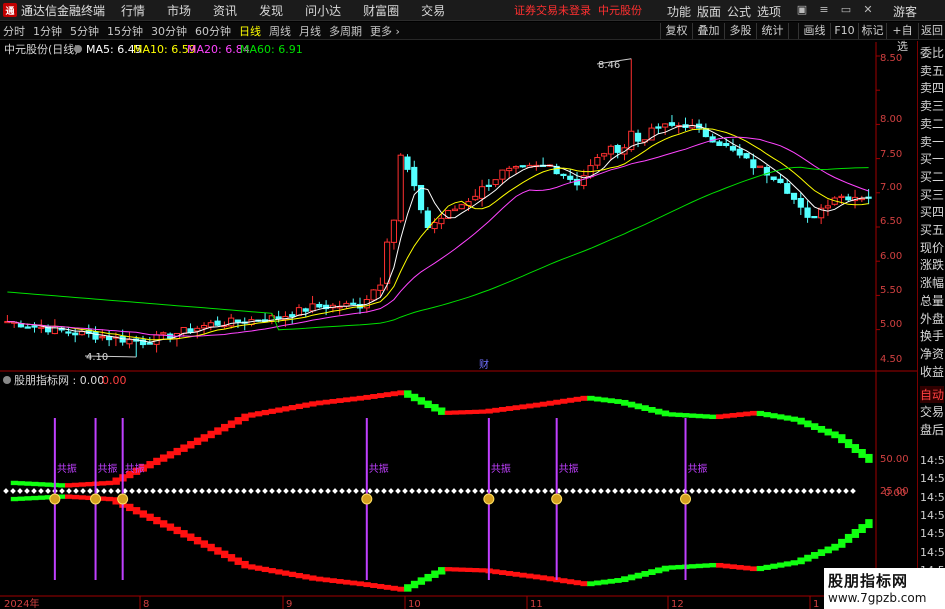  I want to click on date-tick: 1, so click(816, 604).